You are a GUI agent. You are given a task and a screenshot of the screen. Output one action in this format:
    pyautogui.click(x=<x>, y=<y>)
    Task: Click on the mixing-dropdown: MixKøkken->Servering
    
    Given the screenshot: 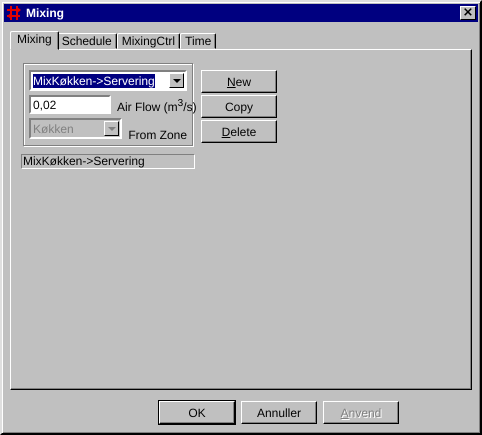 What is the action you would take?
    pyautogui.click(x=108, y=80)
    